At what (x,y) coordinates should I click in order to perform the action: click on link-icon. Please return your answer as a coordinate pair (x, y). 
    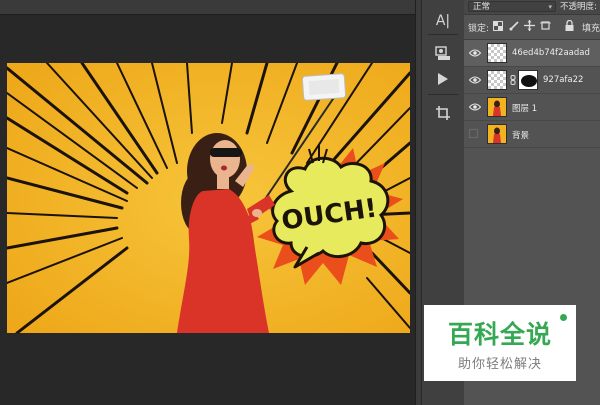
    Looking at the image, I should click on (513, 80).